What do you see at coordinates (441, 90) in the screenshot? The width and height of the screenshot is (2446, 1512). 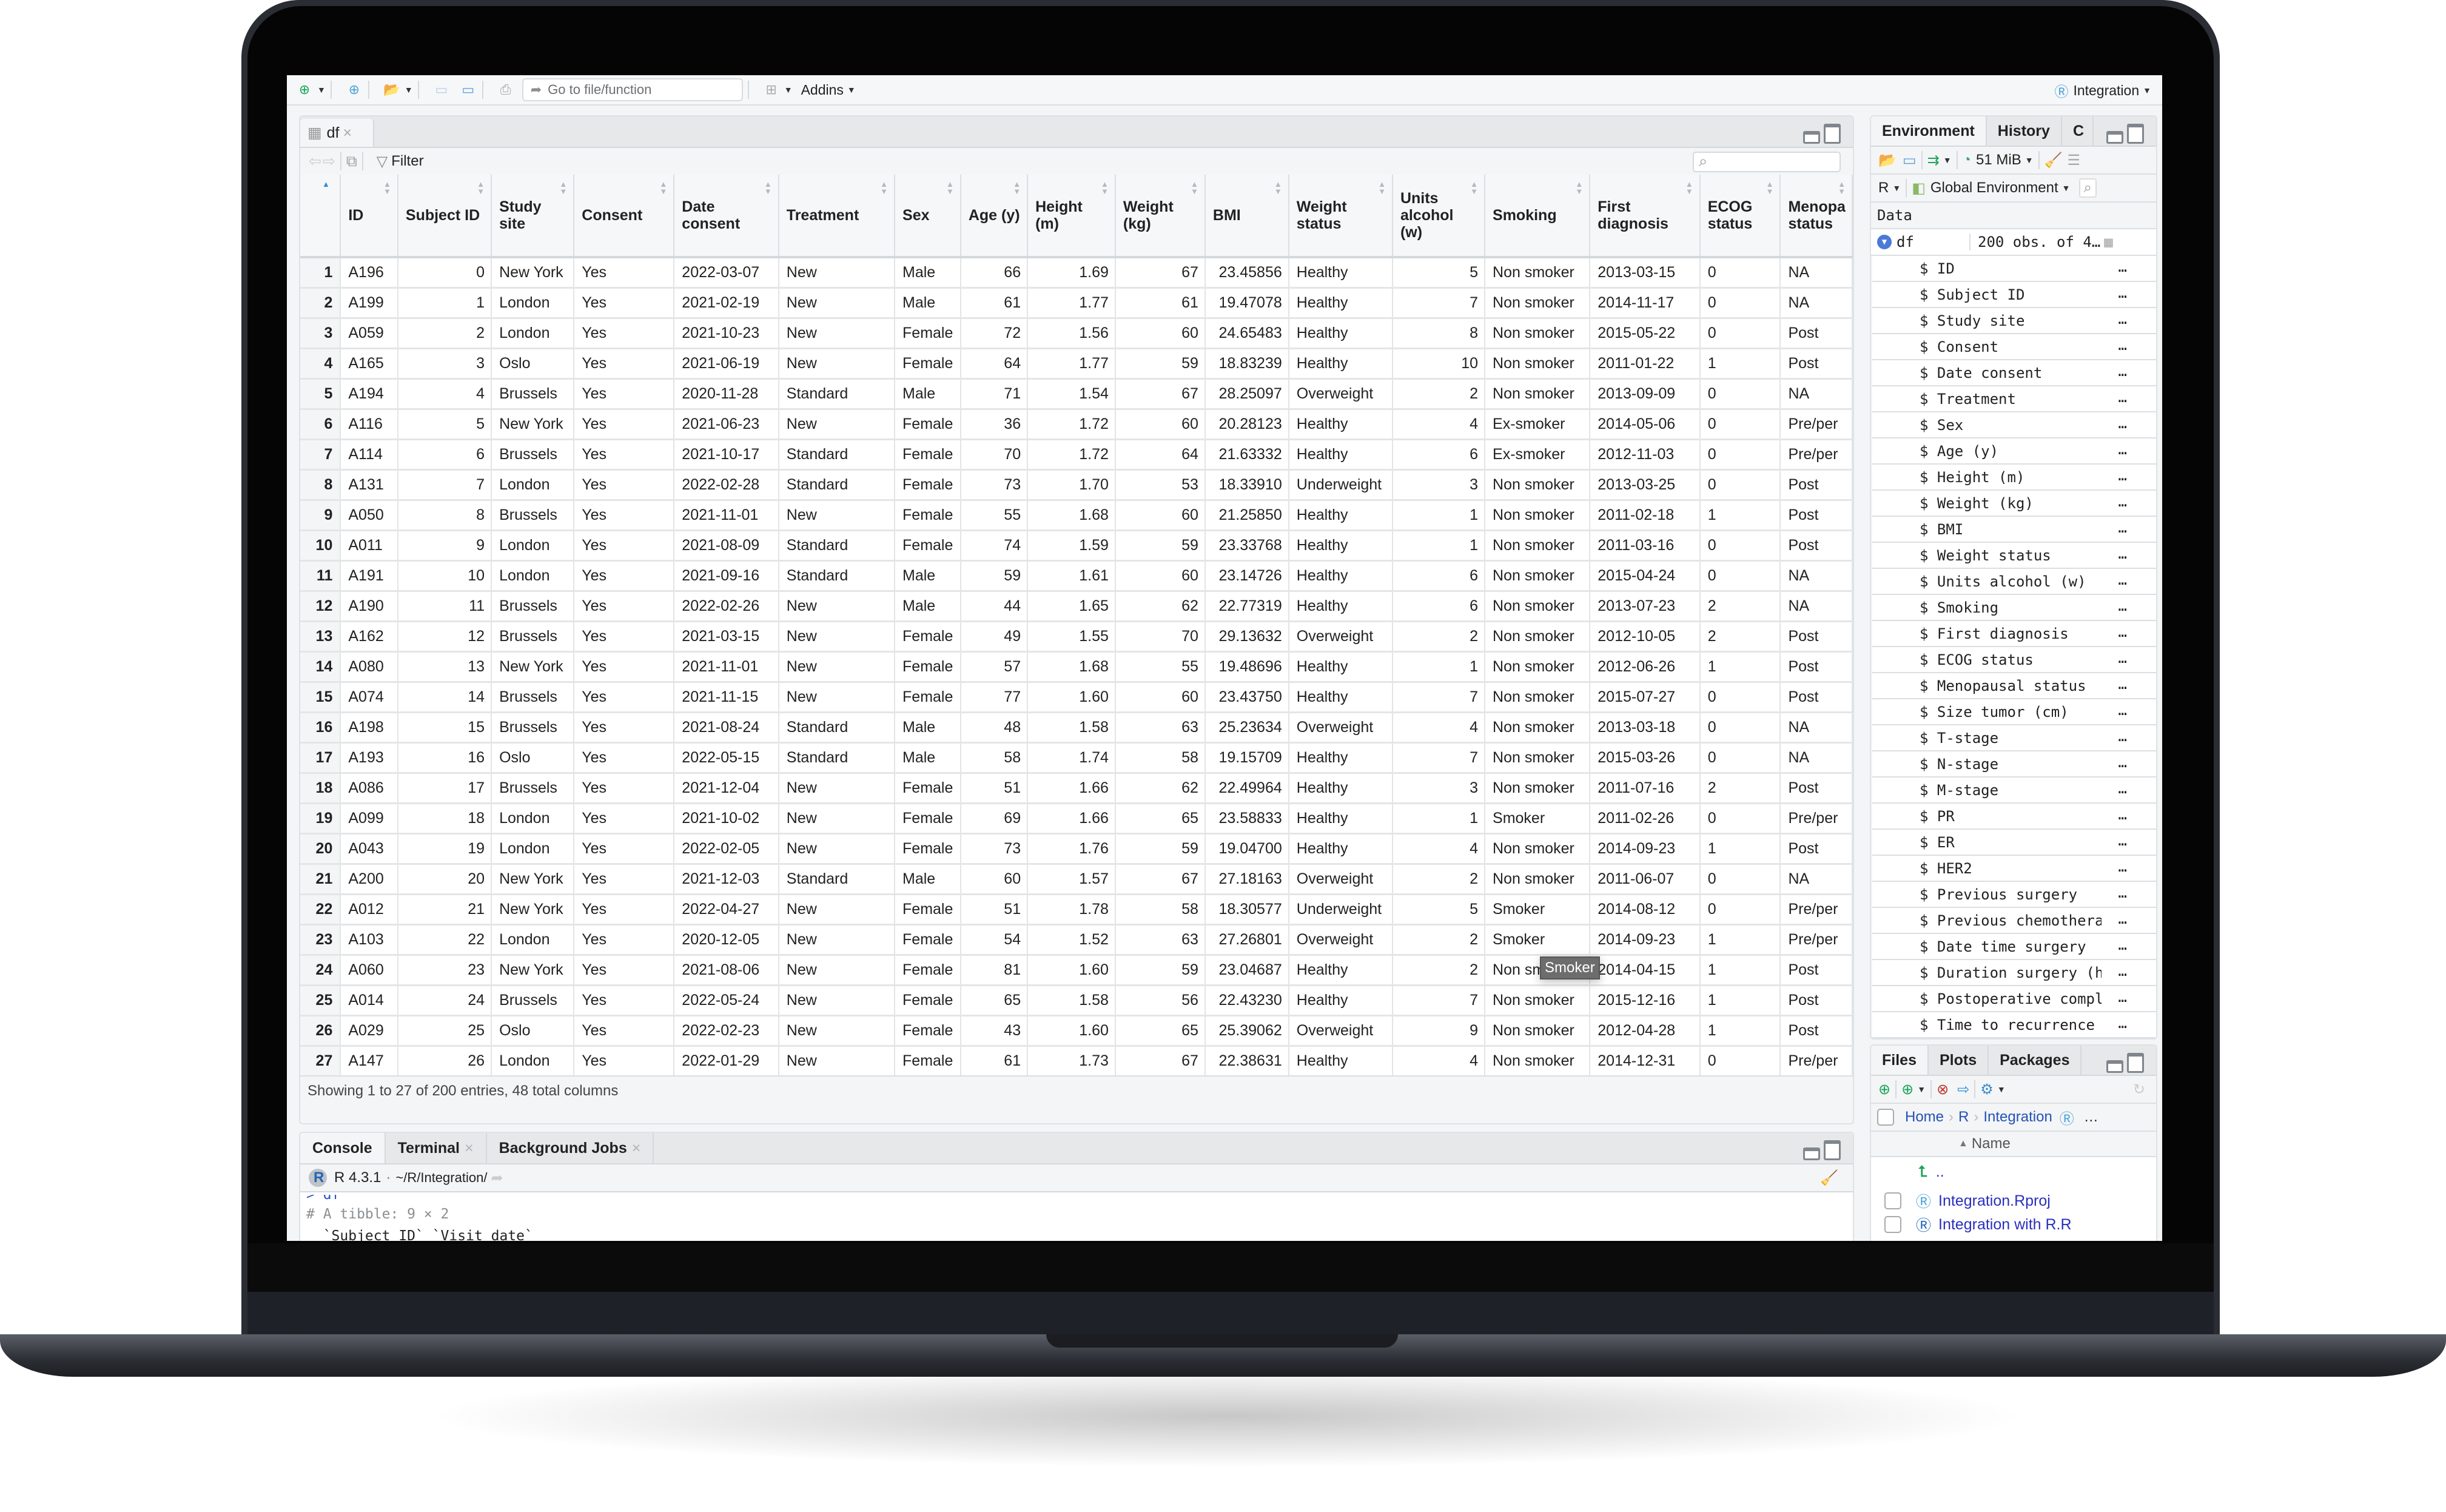 I see `save-icon: ▭` at bounding box center [441, 90].